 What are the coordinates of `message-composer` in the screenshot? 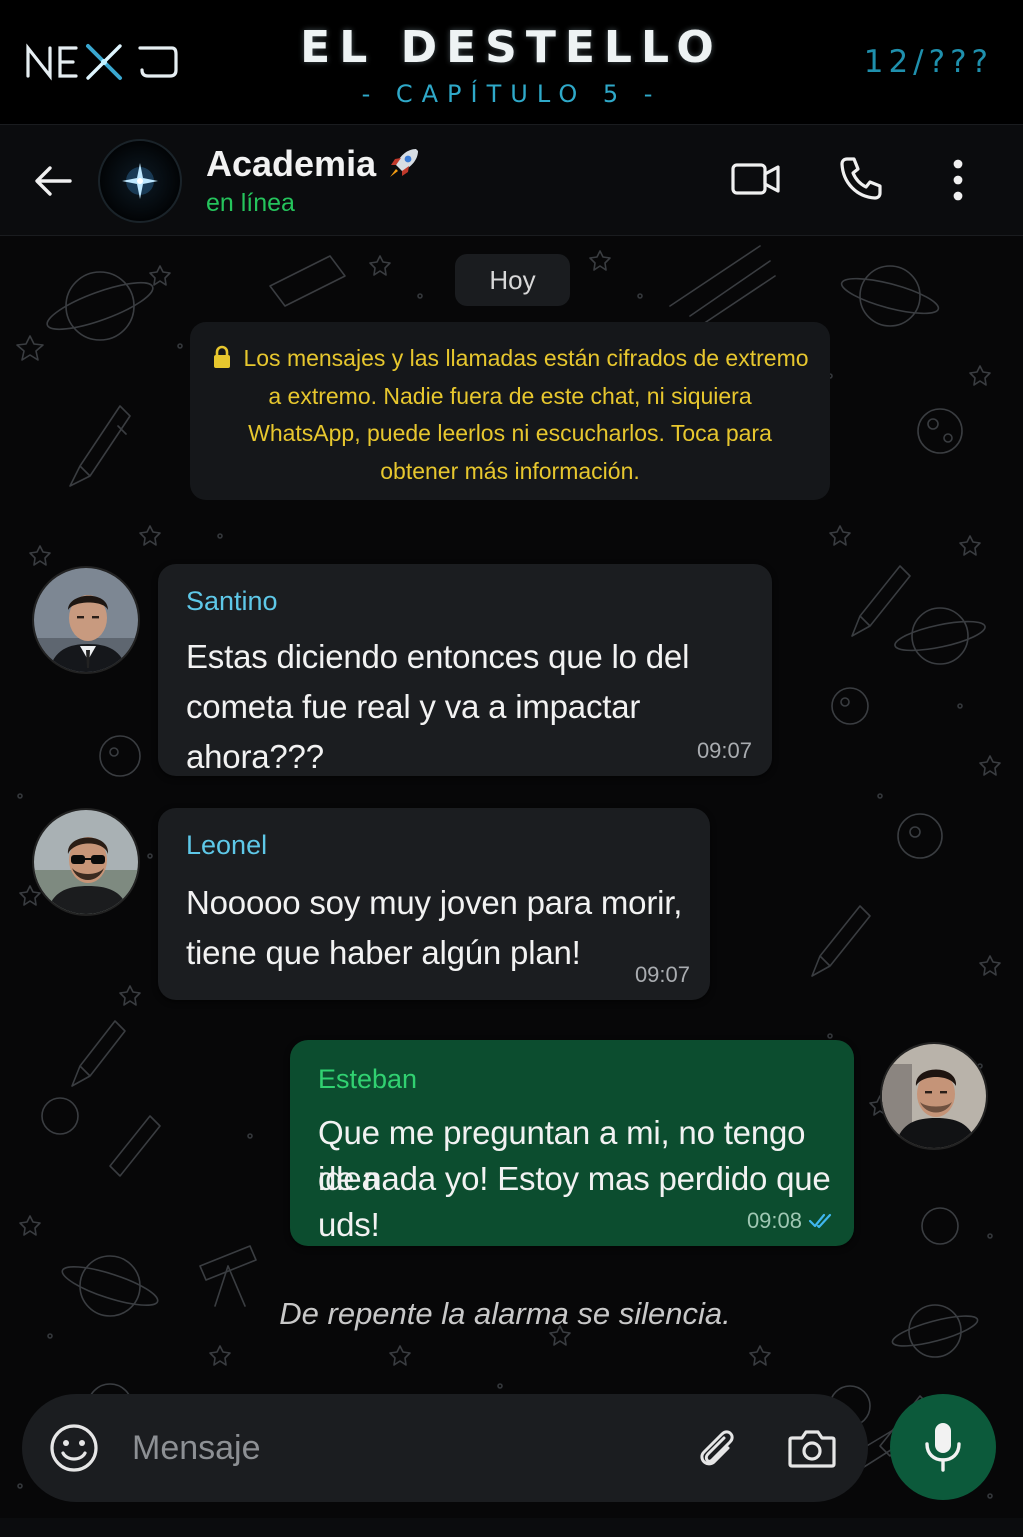 It's located at (445, 1448).